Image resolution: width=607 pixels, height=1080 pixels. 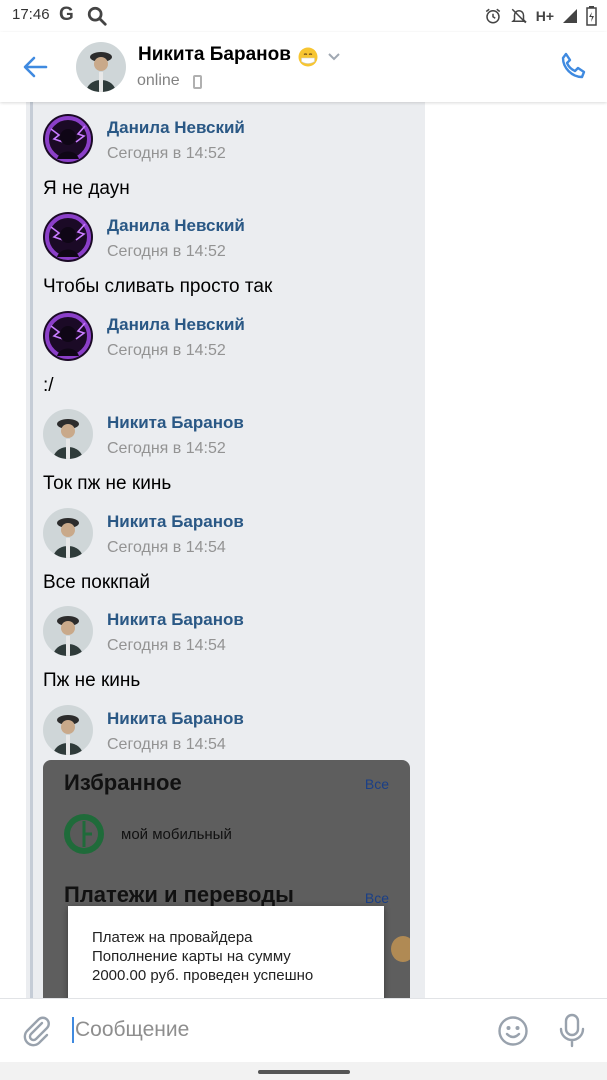 What do you see at coordinates (203, 975) in the screenshot?
I see `photo-toast-line: 2000.00 руб. проведен успешно` at bounding box center [203, 975].